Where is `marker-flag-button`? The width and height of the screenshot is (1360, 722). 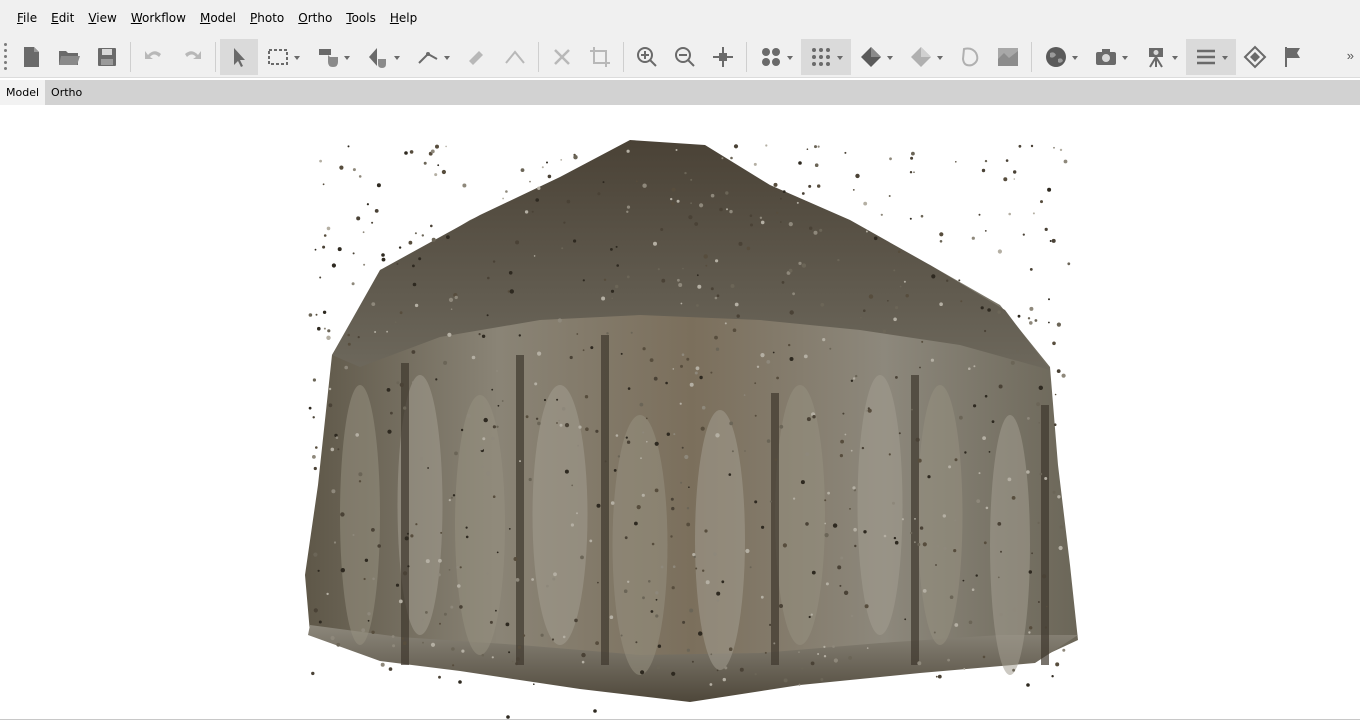 marker-flag-button is located at coordinates (1293, 57).